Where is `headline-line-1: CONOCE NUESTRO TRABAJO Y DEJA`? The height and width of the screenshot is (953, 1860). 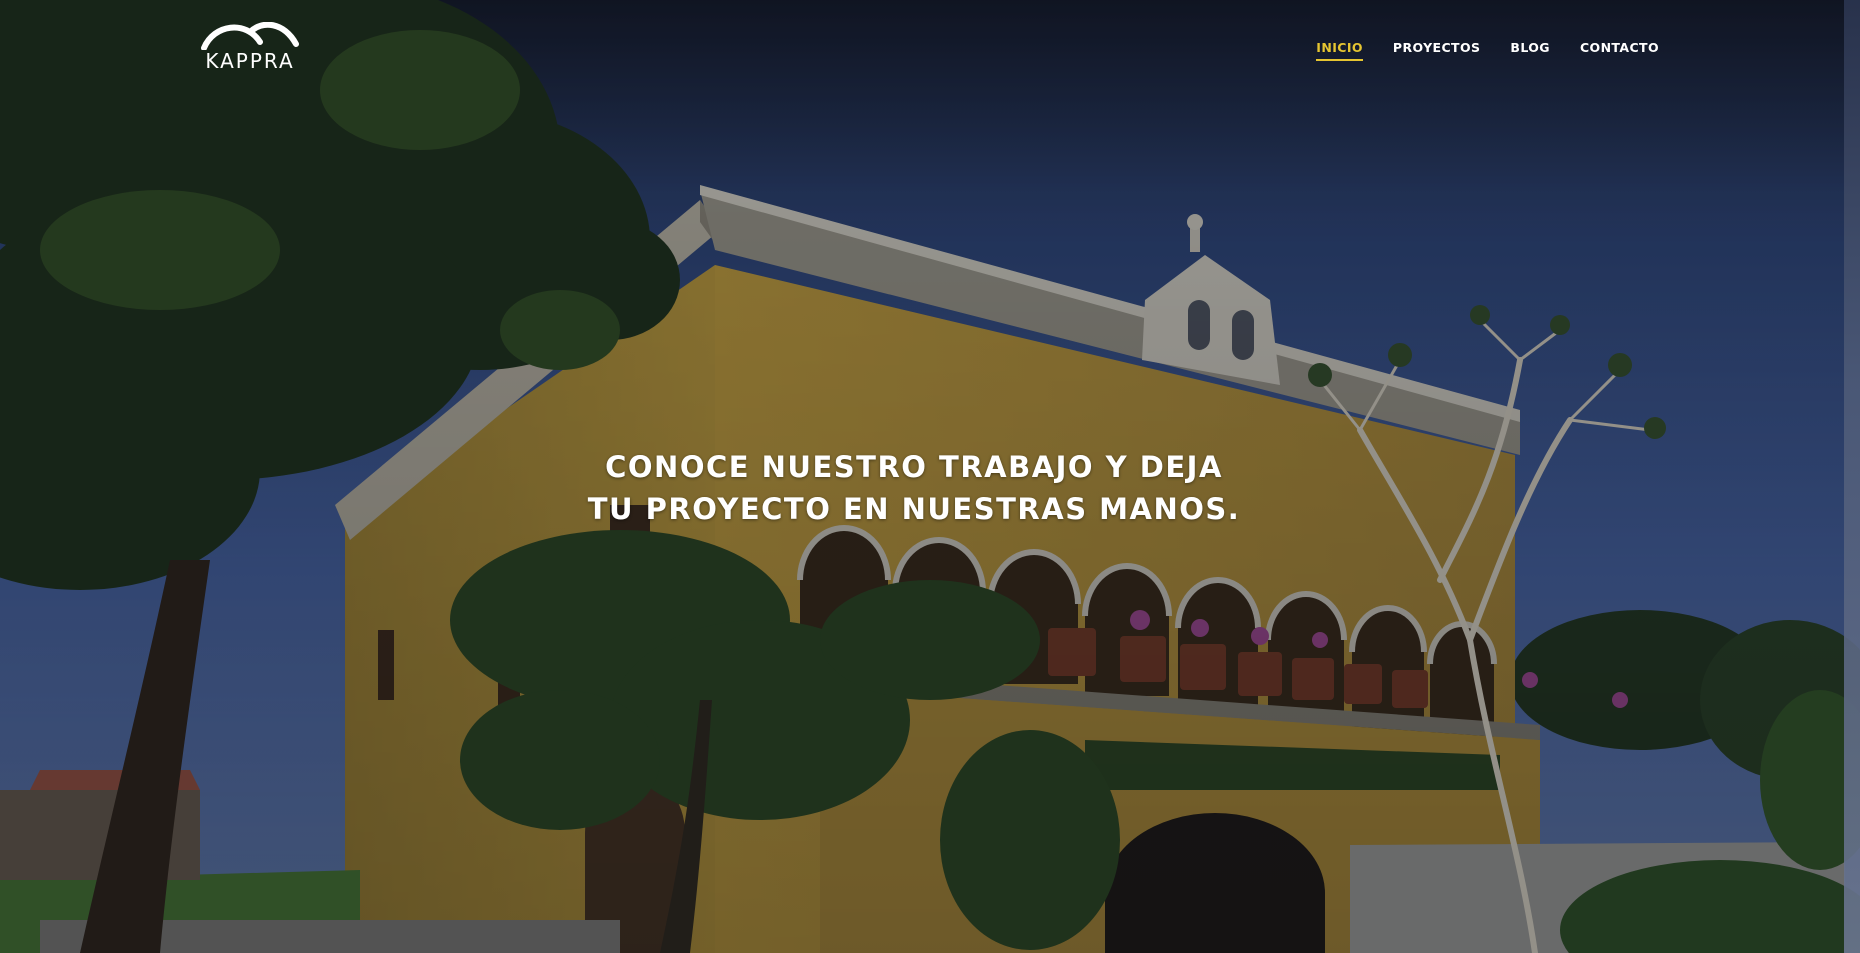
headline-line-1: CONOCE NUESTRO TRABAJO Y DEJA is located at coordinates (914, 467).